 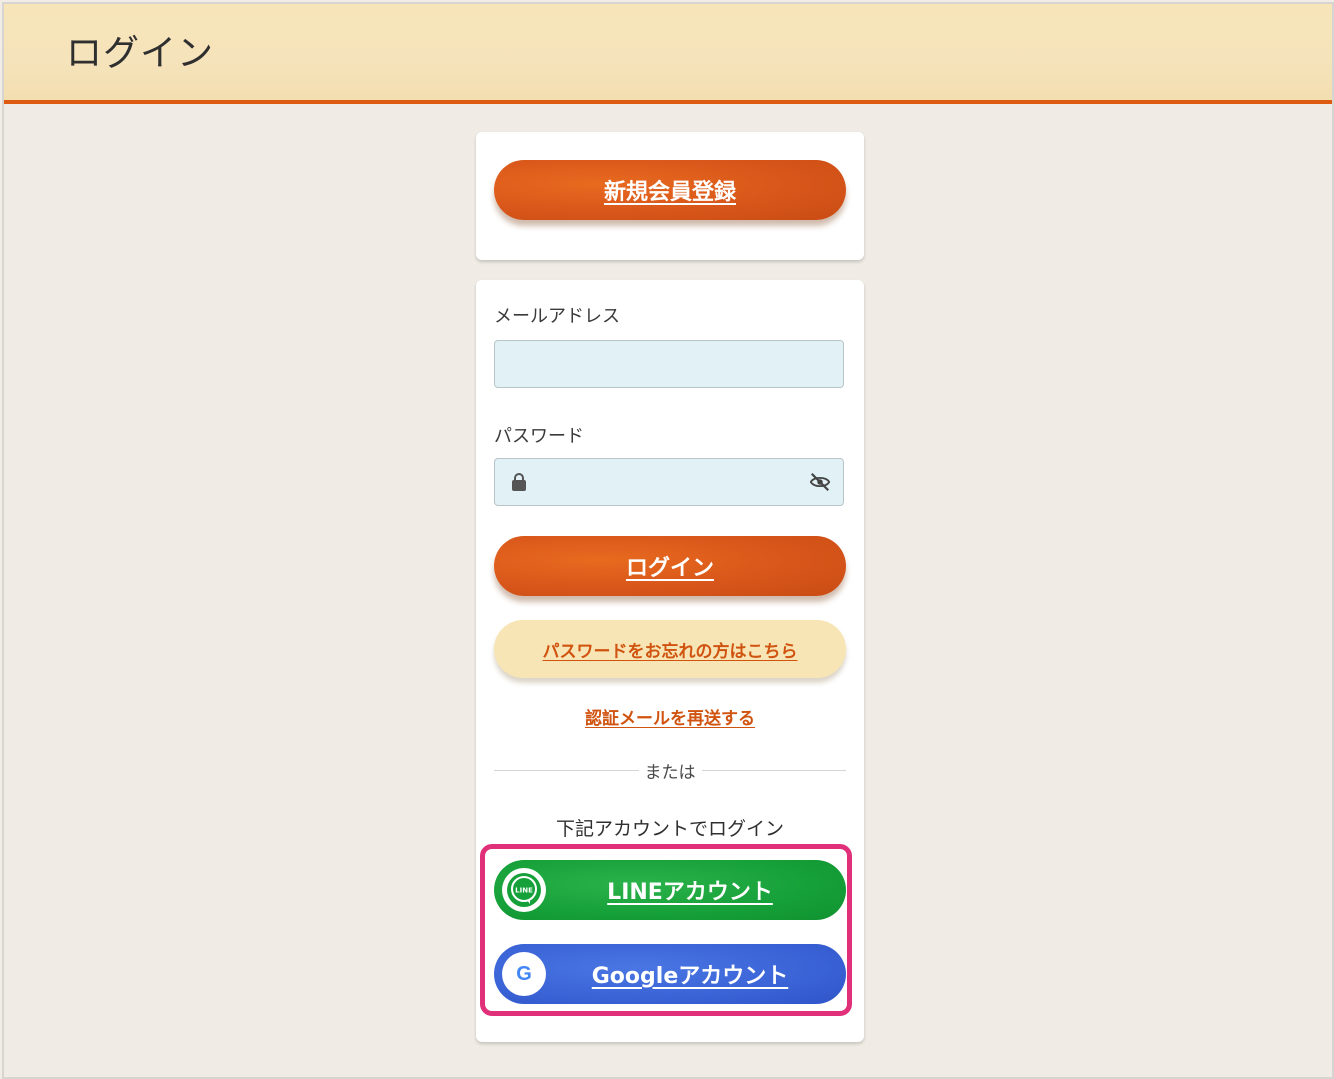 I want to click on line-icon: LINE, so click(x=524, y=890).